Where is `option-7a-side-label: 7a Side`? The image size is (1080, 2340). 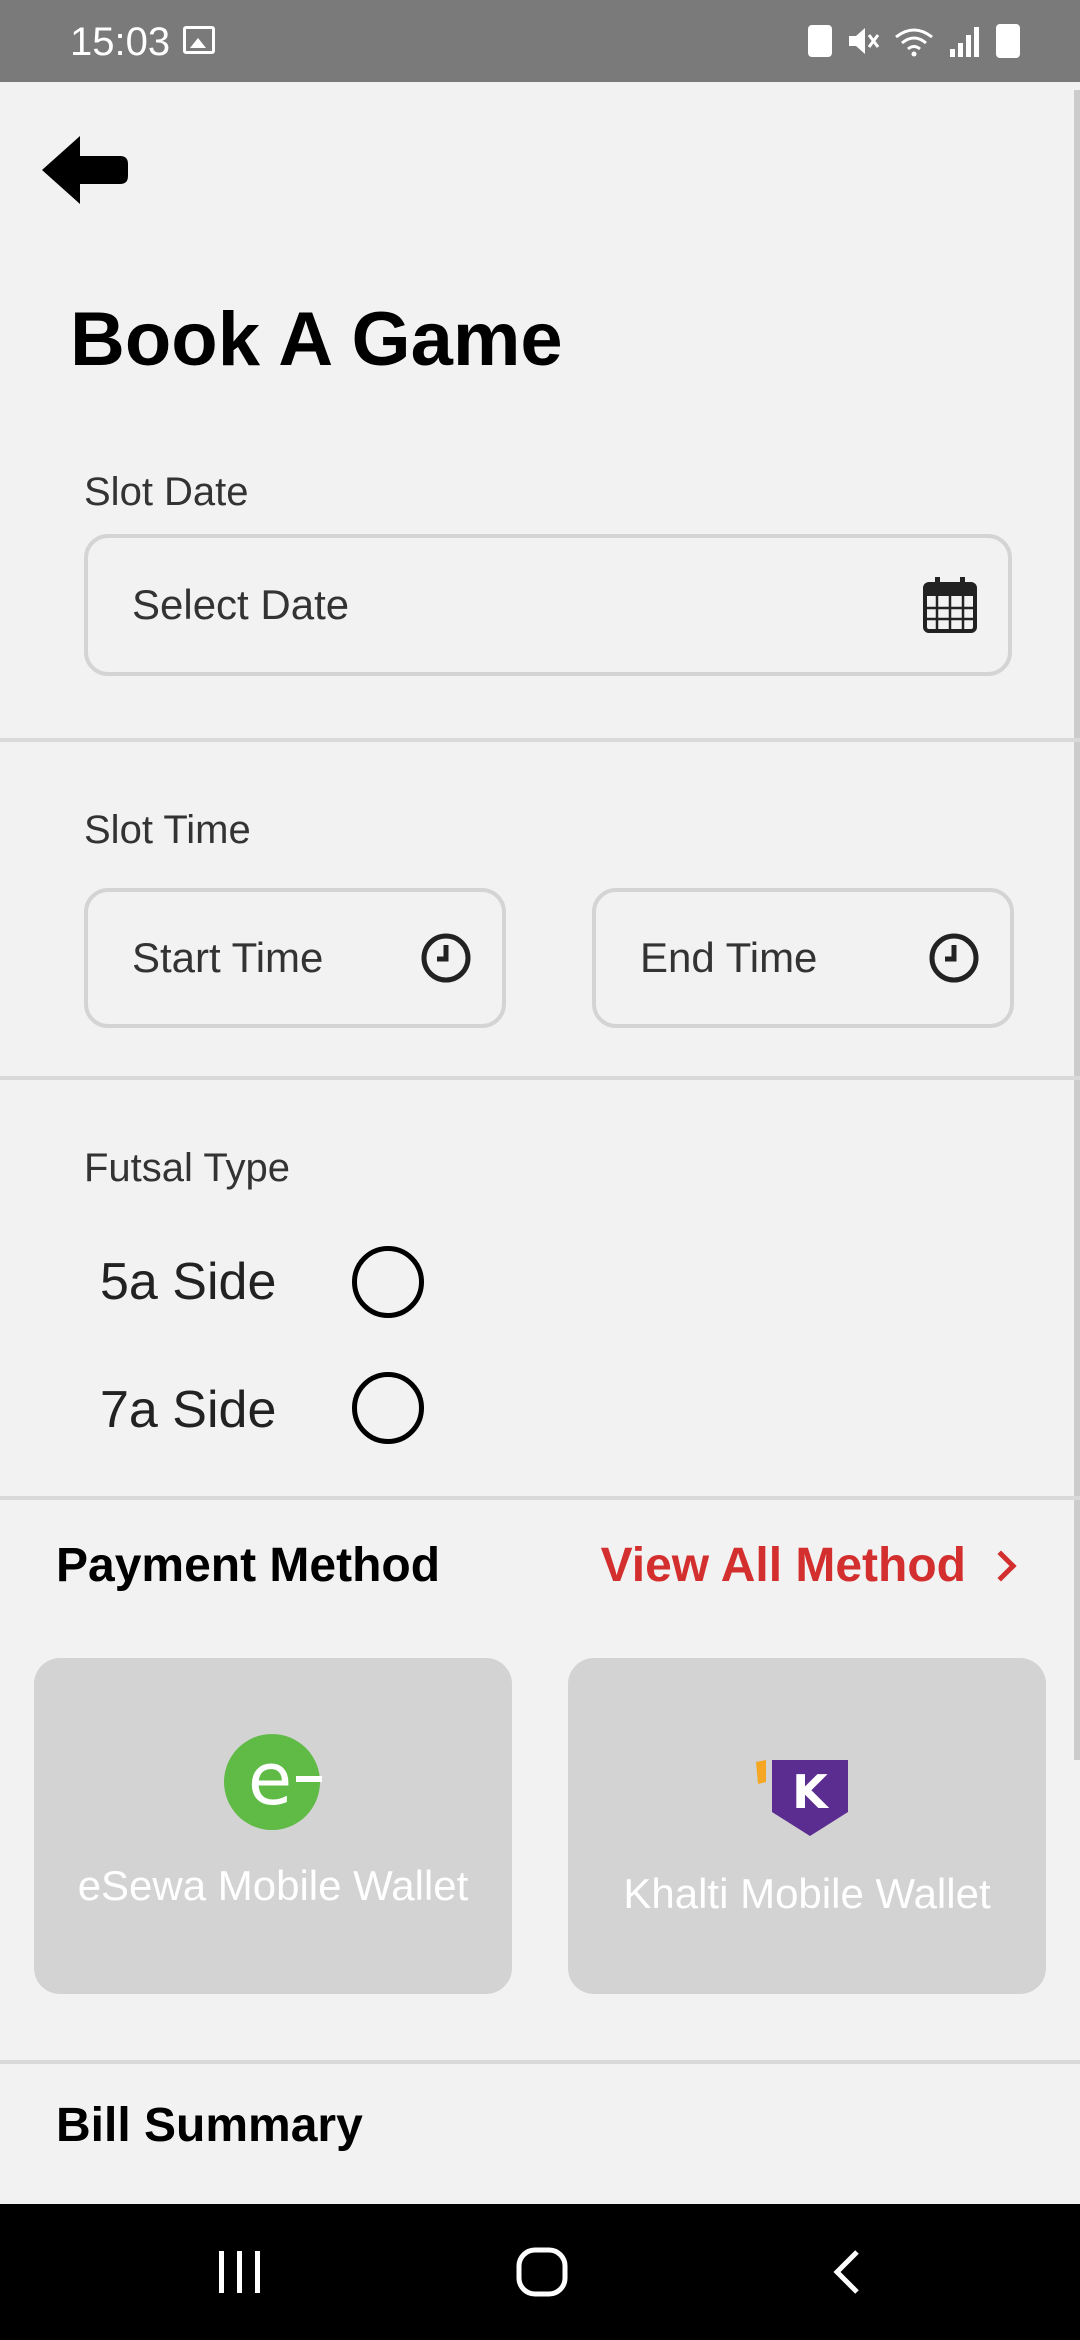 option-7a-side-label: 7a Side is located at coordinates (188, 1410).